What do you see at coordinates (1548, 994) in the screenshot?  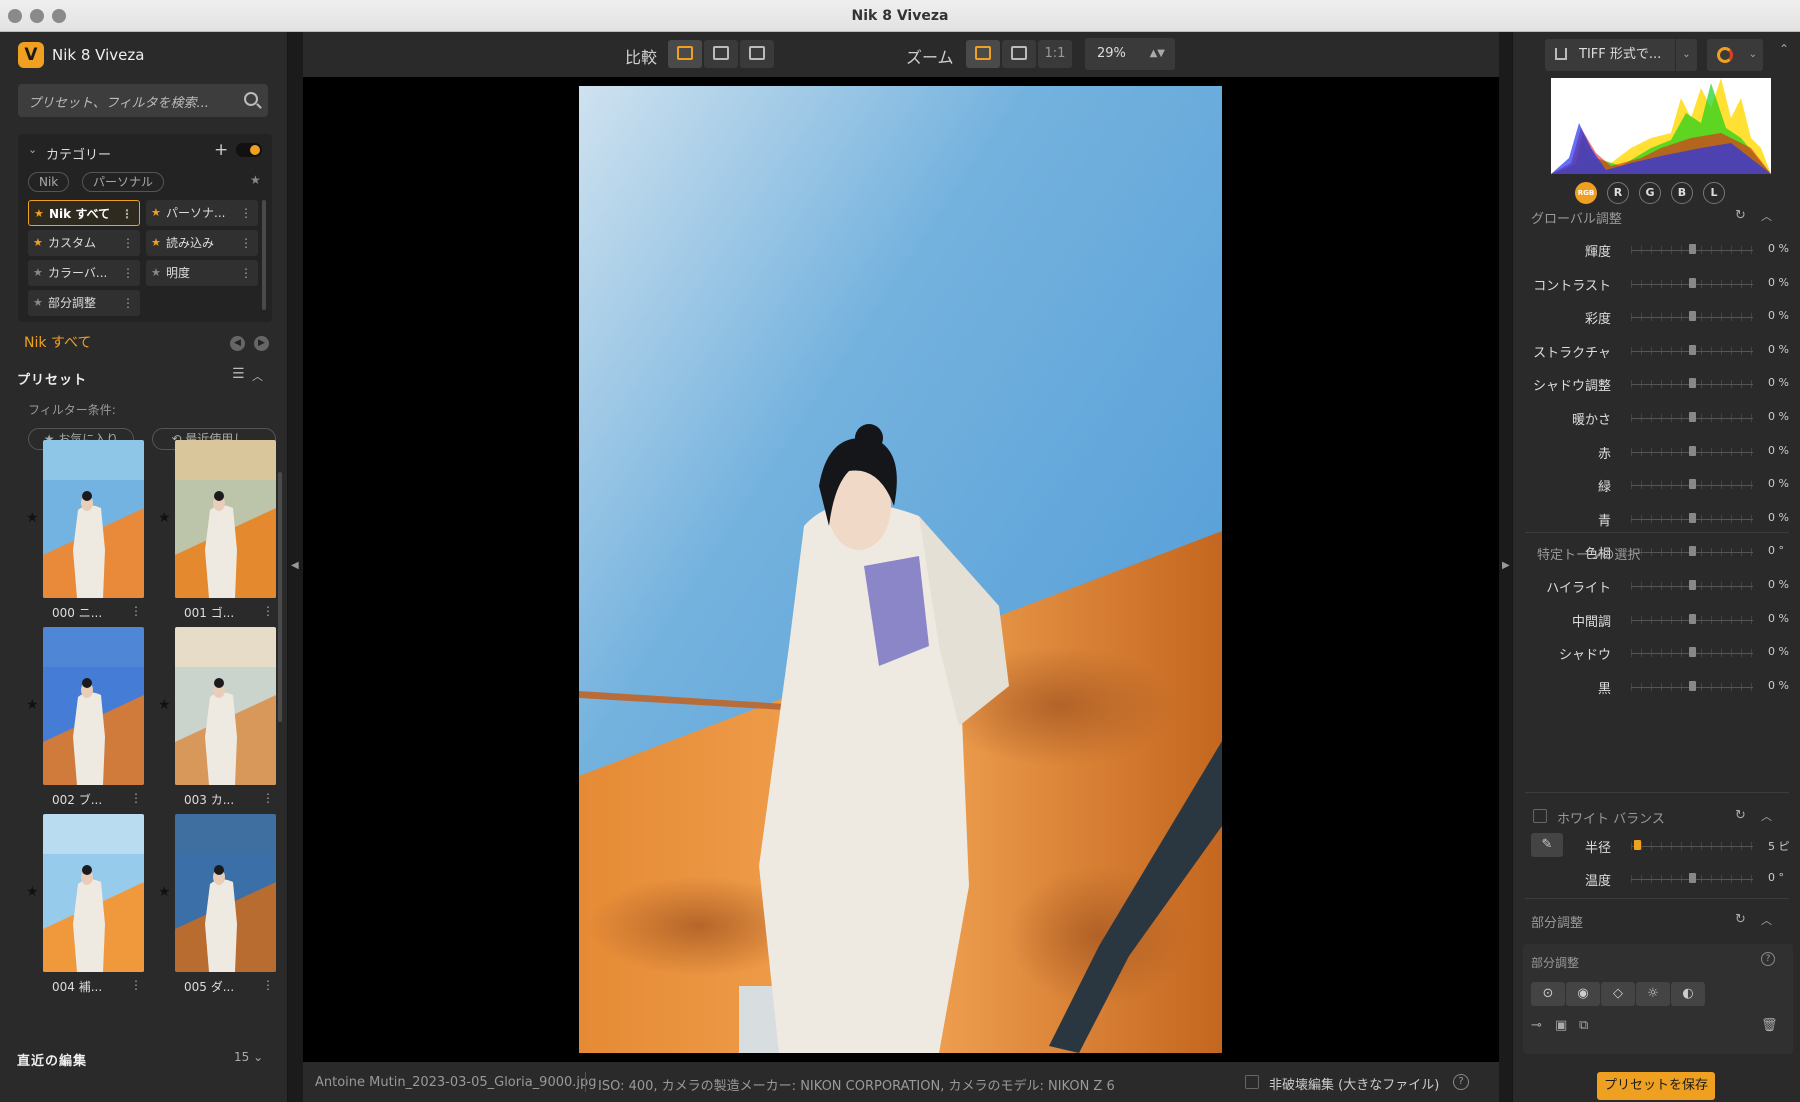 I see `control-point-tool: ⊙` at bounding box center [1548, 994].